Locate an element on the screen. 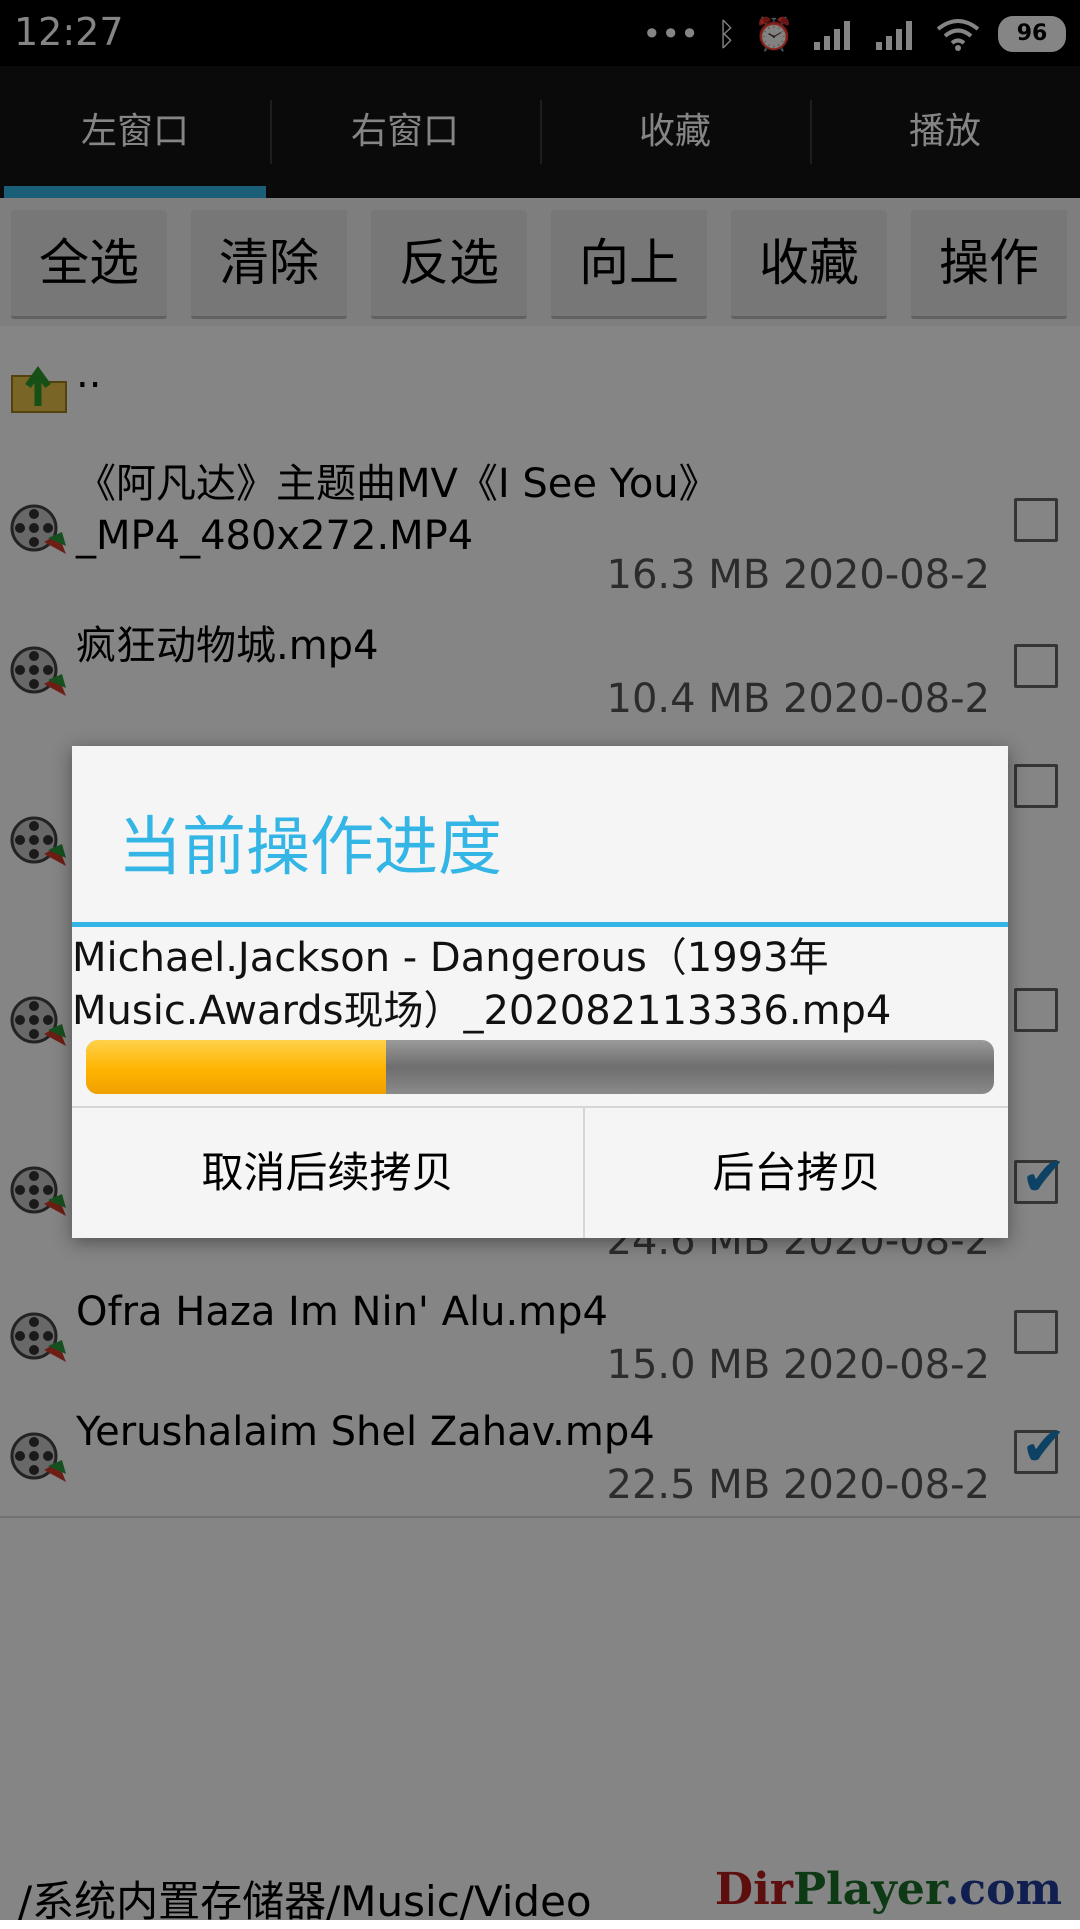 This screenshot has height=1929, width=1080. background-copy-button: 后台拷贝 is located at coordinates (796, 1173).